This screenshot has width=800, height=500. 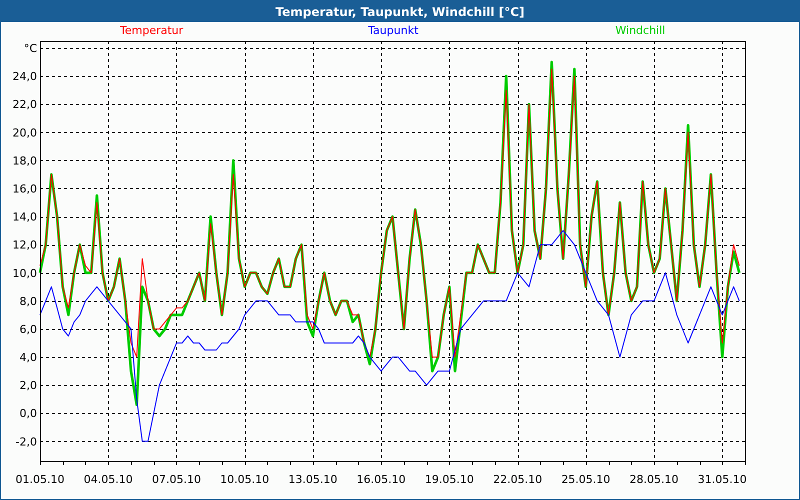 What do you see at coordinates (722, 479) in the screenshot?
I see `x-tick-label: 31.05.10` at bounding box center [722, 479].